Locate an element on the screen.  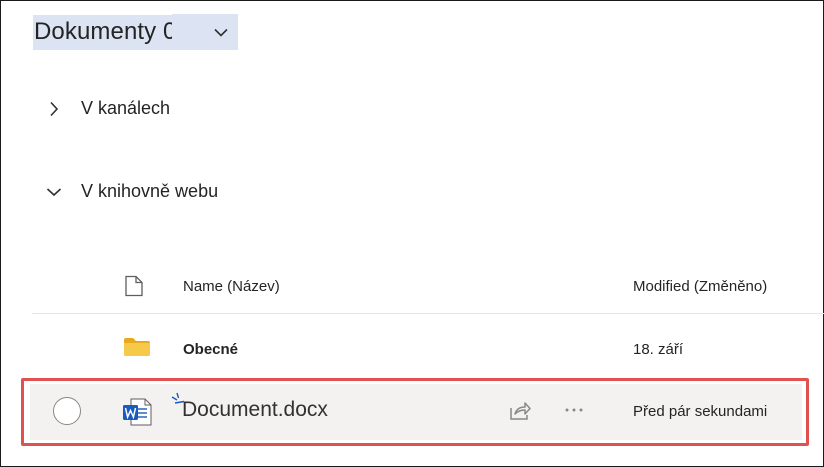
table-row: Obecné 18. září is located at coordinates (428, 347).